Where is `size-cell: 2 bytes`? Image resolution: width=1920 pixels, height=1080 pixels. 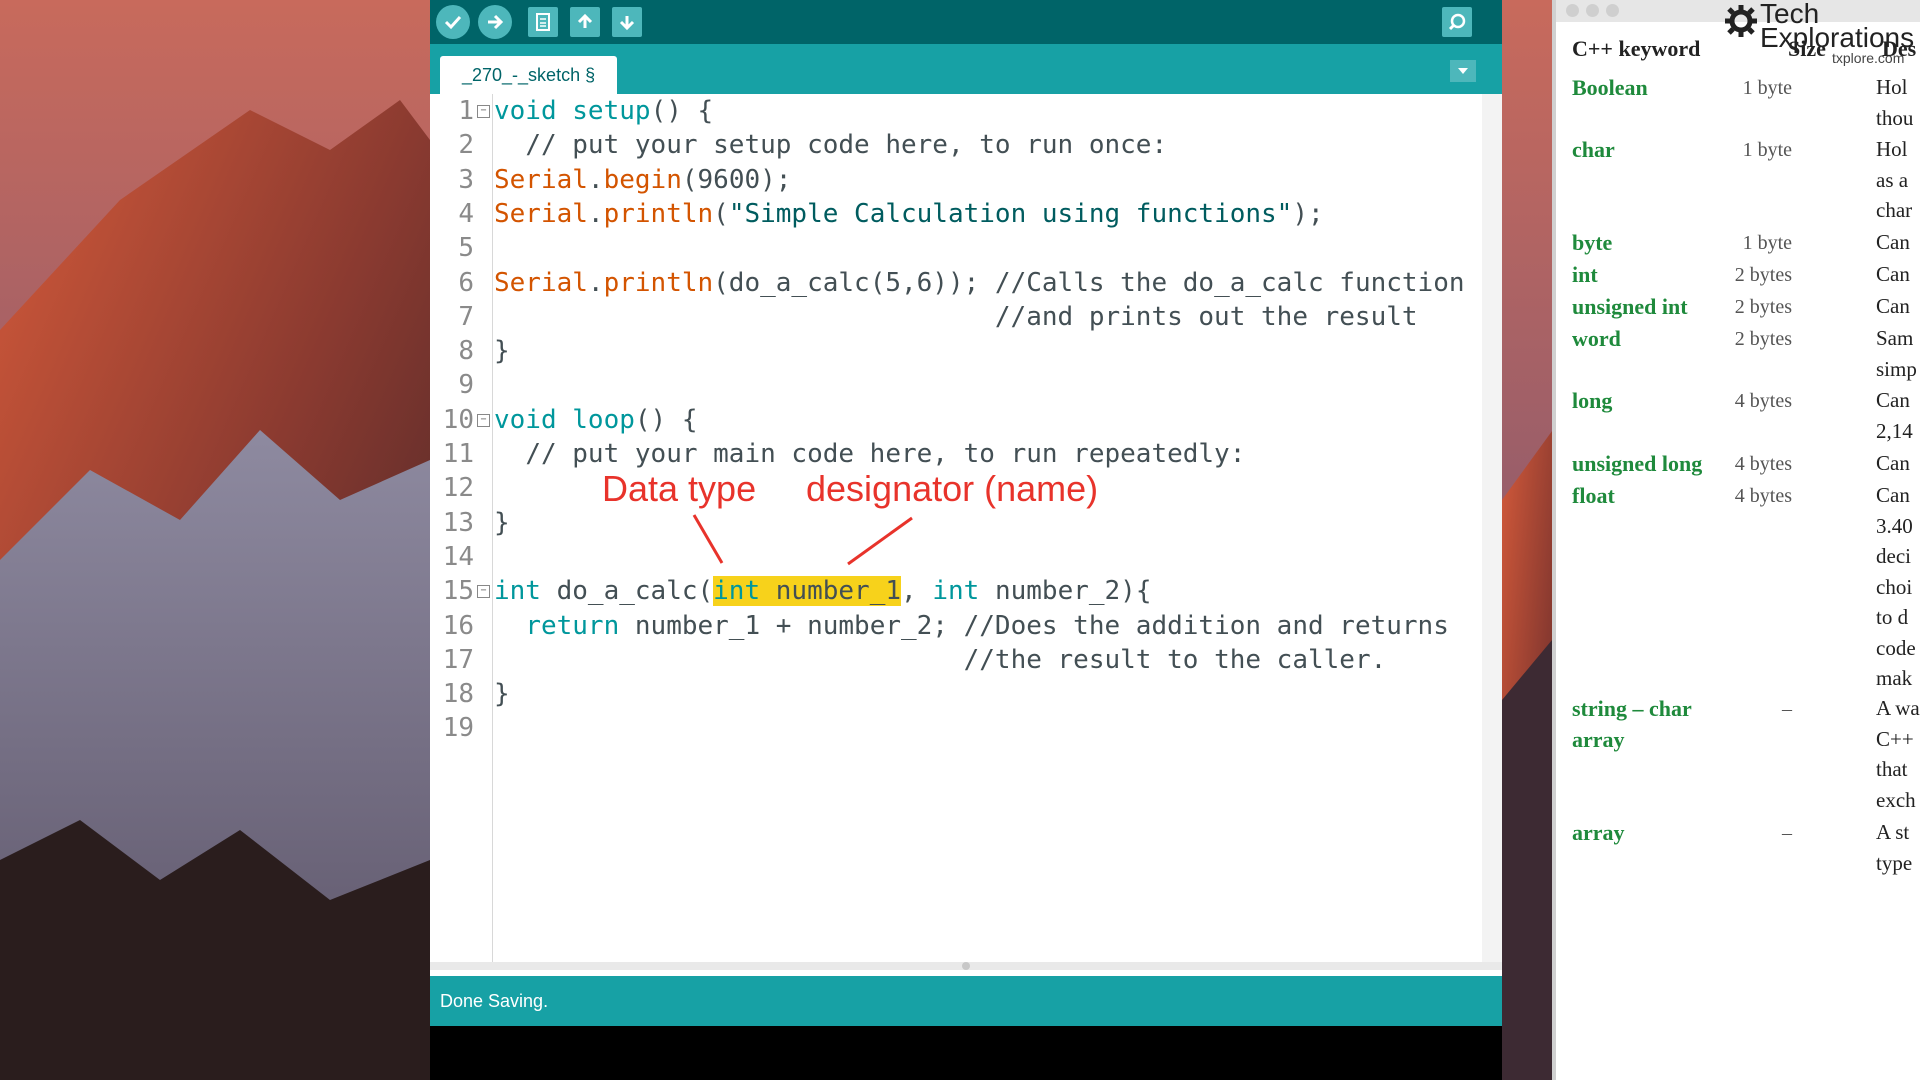
size-cell: 2 bytes is located at coordinates (1763, 339).